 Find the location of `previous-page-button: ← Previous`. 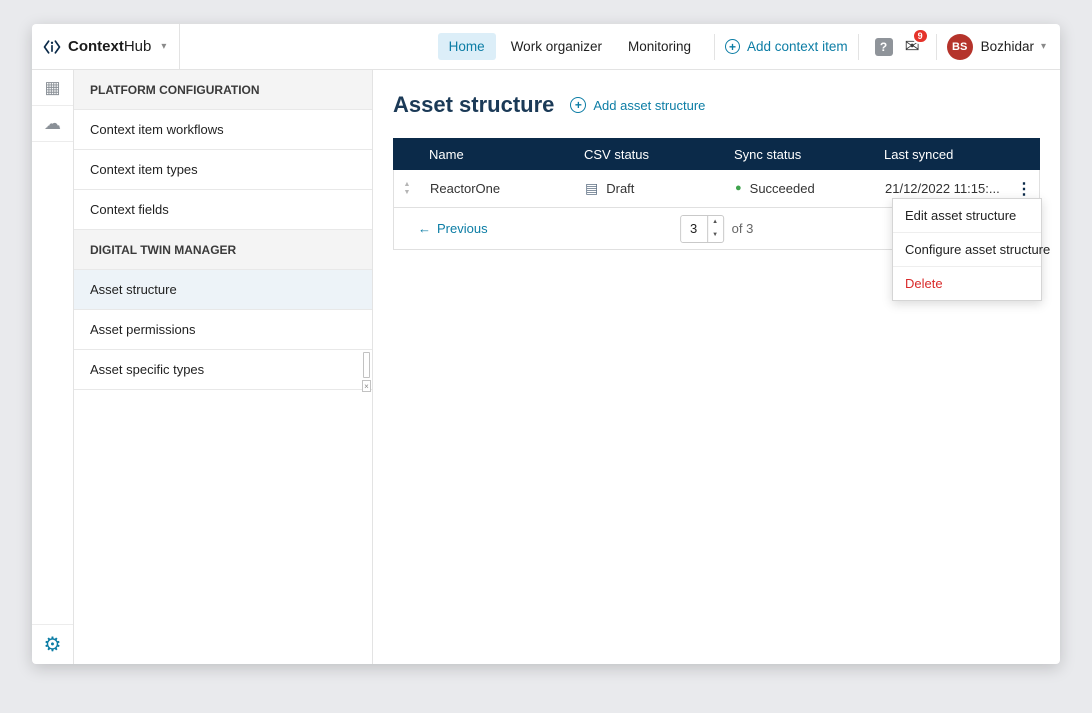

previous-page-button: ← Previous is located at coordinates (453, 228).